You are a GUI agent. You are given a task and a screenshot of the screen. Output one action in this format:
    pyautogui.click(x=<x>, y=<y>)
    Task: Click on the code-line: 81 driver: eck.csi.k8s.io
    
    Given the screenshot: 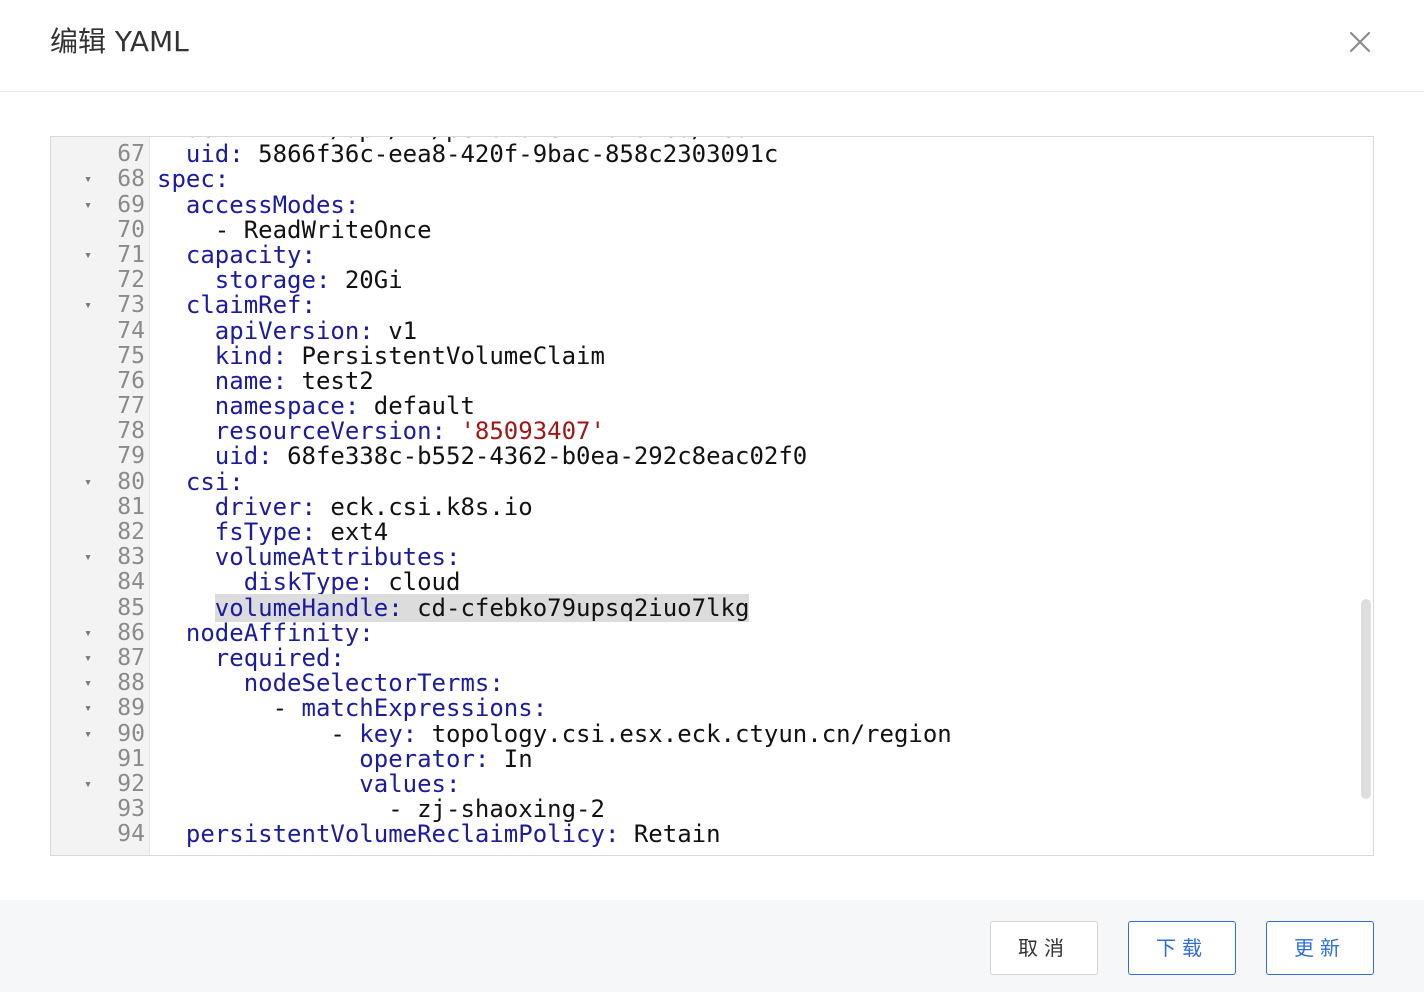 What is the action you would take?
    pyautogui.click(x=706, y=506)
    